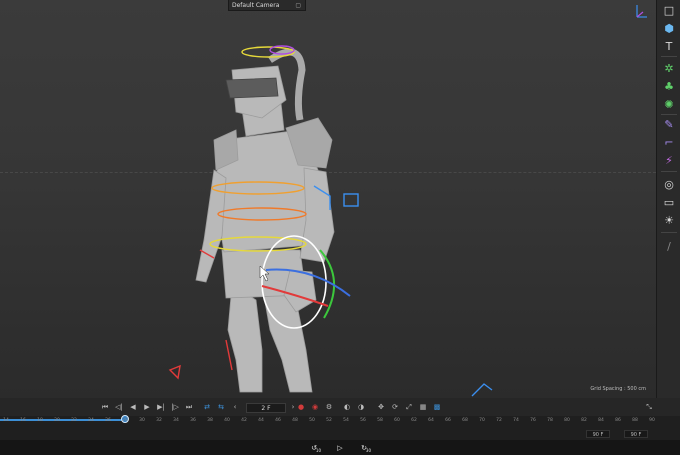  Describe the element at coordinates (6, 420) in the screenshot. I see `timeline-tick-label: 14` at that location.